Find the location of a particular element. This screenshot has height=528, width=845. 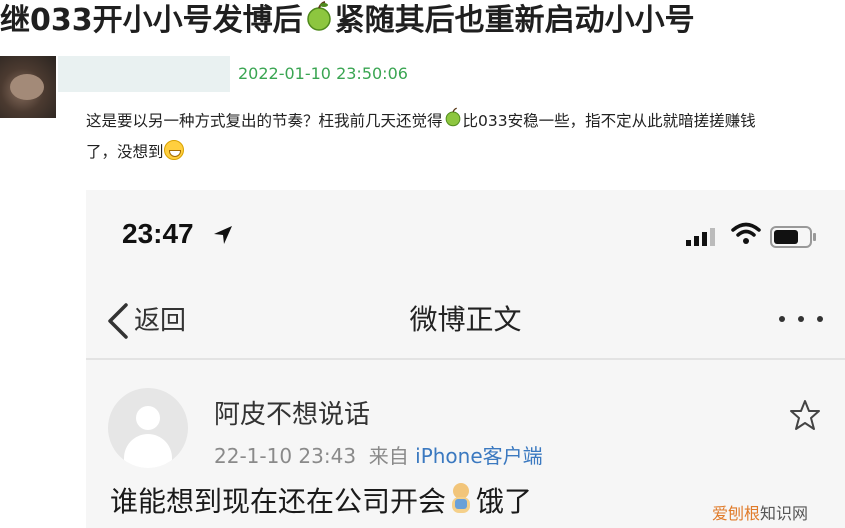

headline-part1: 继033开小小号发博后 is located at coordinates (151, 20).